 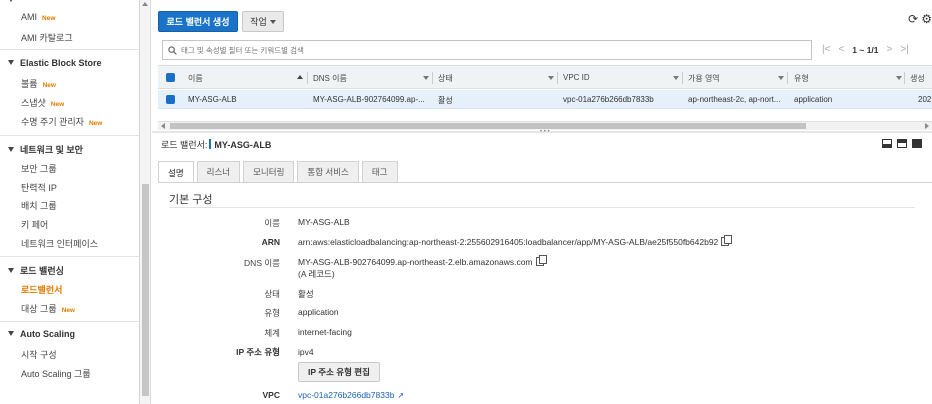 I want to click on sidebar-item-auto-scaling-groups: Auto Scaling 그룹, so click(x=56, y=373).